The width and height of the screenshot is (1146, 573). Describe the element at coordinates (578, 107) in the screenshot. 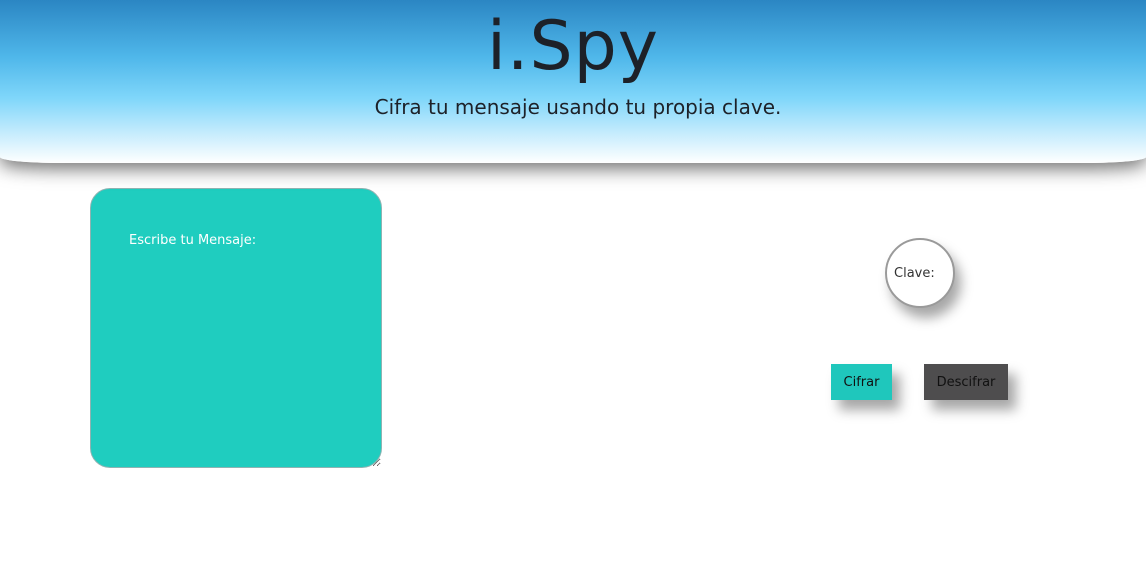

I see `app-subtitle: Cifra tu mensaje usando tu propia clave.` at that location.